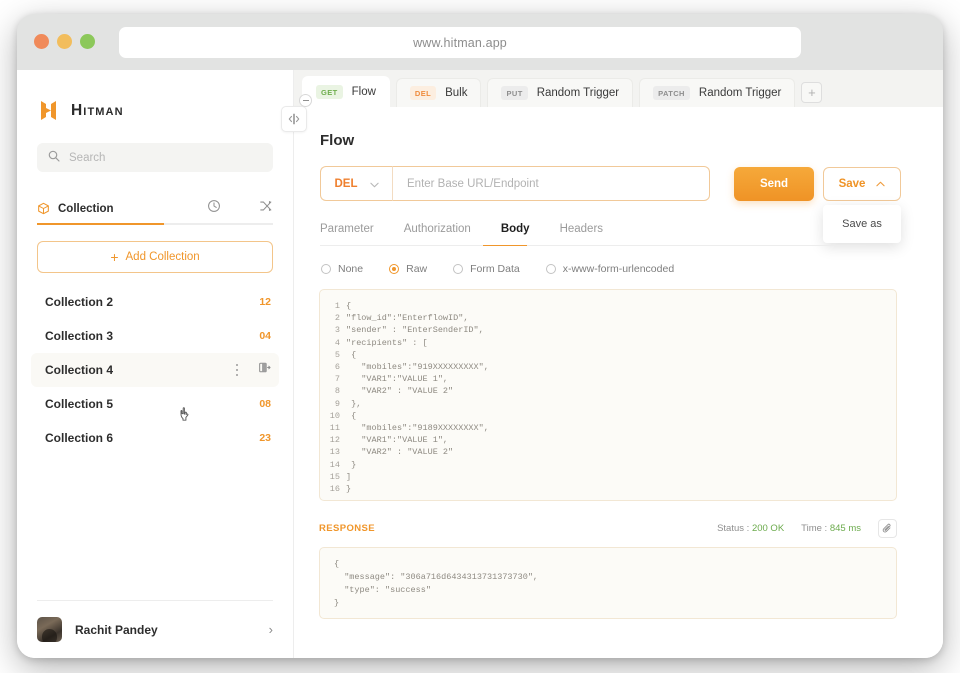 The width and height of the screenshot is (960, 673). What do you see at coordinates (155, 336) in the screenshot?
I see `list-item: Collection 3 04` at bounding box center [155, 336].